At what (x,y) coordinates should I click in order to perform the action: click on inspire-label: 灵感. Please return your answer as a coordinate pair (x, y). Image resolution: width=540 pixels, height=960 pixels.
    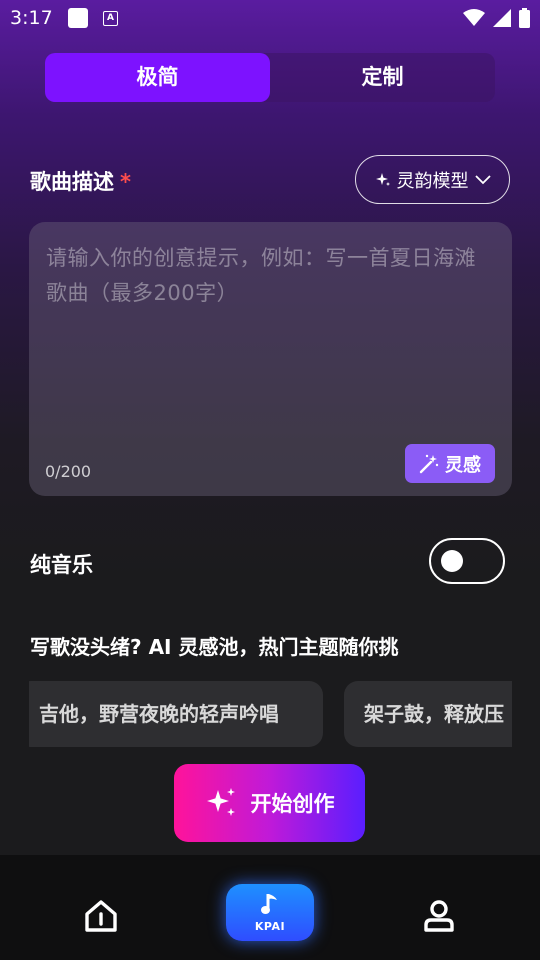
    Looking at the image, I should click on (463, 465).